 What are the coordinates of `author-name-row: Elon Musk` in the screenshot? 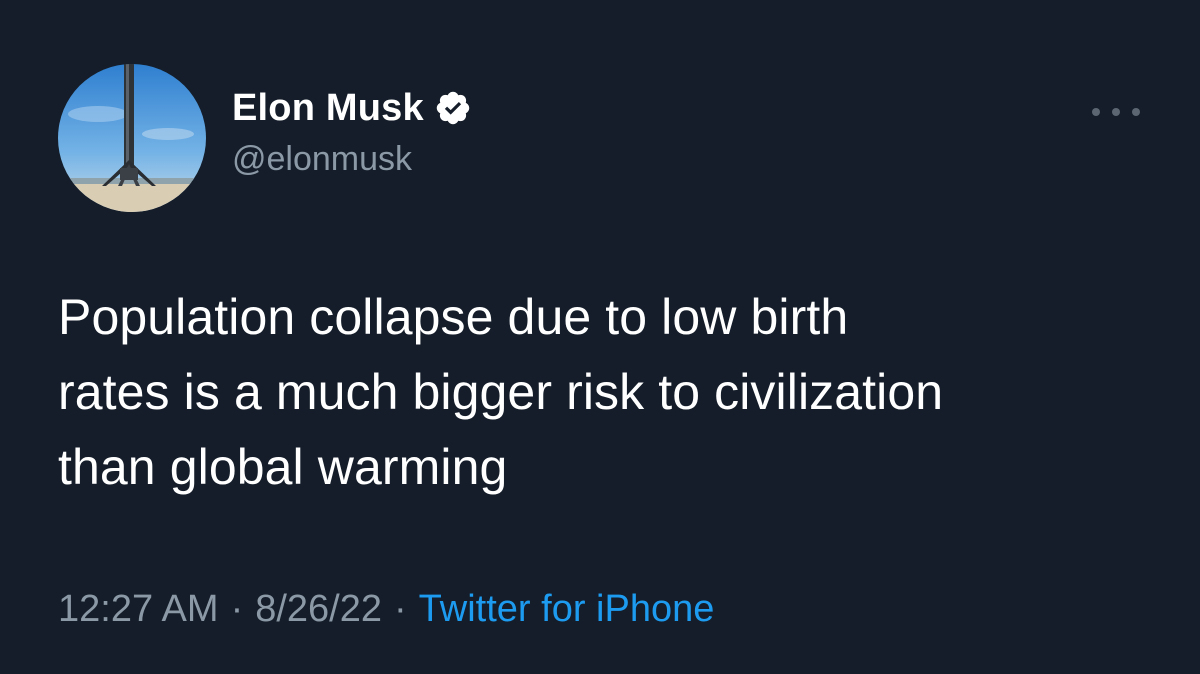 It's located at (352, 108).